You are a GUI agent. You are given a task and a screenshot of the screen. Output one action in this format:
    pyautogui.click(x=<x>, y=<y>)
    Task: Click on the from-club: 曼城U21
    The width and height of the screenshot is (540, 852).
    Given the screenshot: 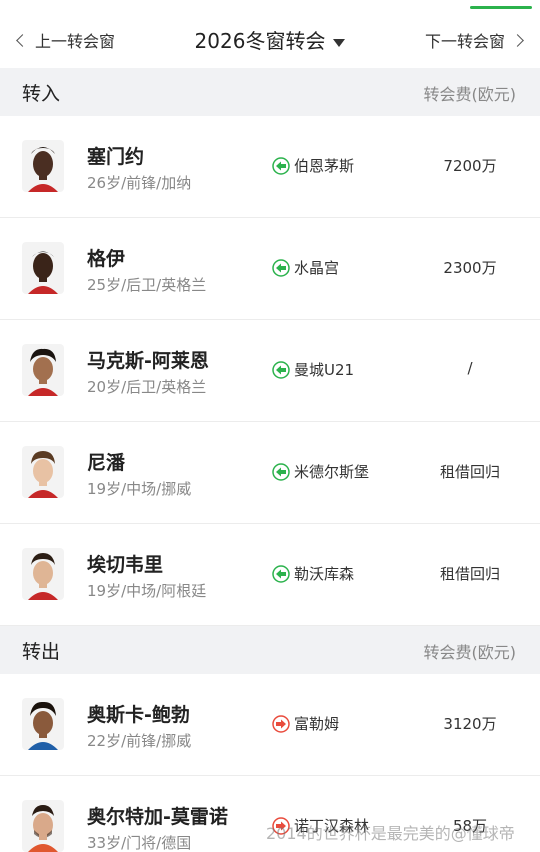 What is the action you would take?
    pyautogui.click(x=313, y=369)
    